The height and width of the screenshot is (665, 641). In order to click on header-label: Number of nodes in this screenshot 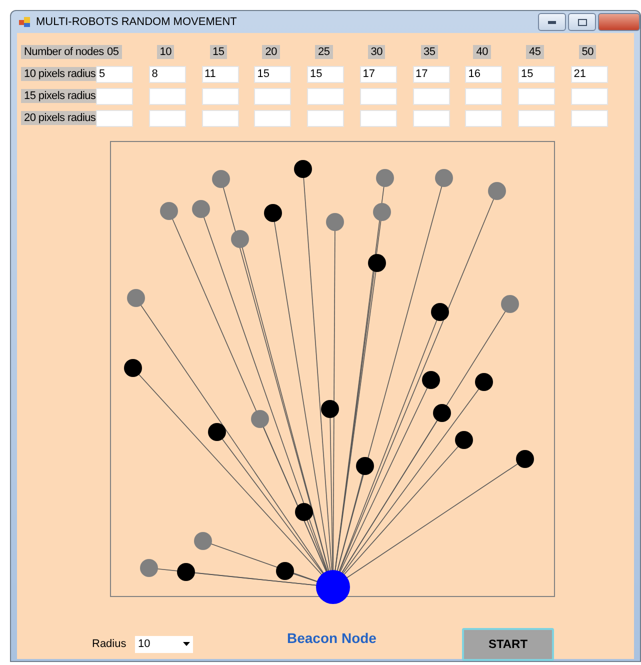, I will do `click(64, 52)`.